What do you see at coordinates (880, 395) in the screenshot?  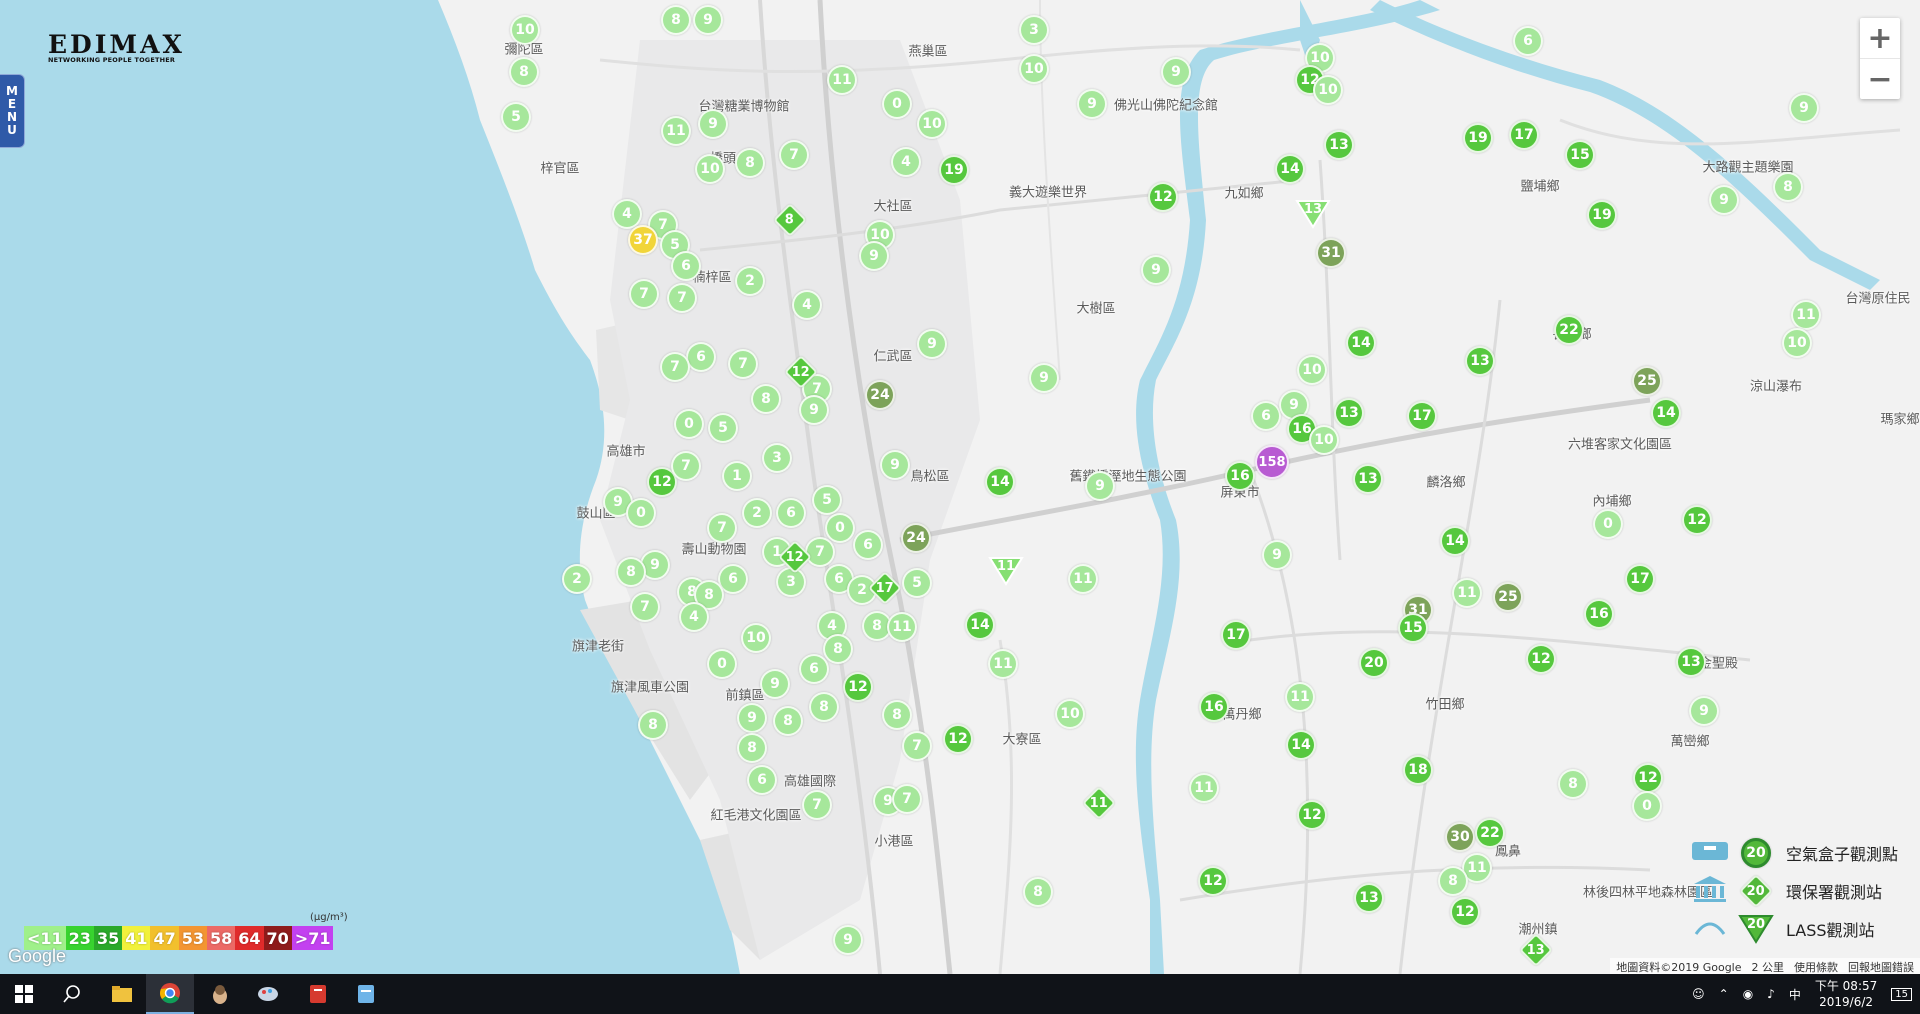 I see `airbox-marker: 24` at bounding box center [880, 395].